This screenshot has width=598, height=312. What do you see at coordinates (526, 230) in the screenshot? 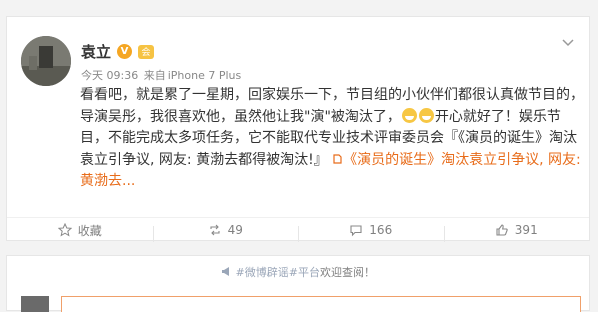
I see `like-count: 391` at bounding box center [526, 230].